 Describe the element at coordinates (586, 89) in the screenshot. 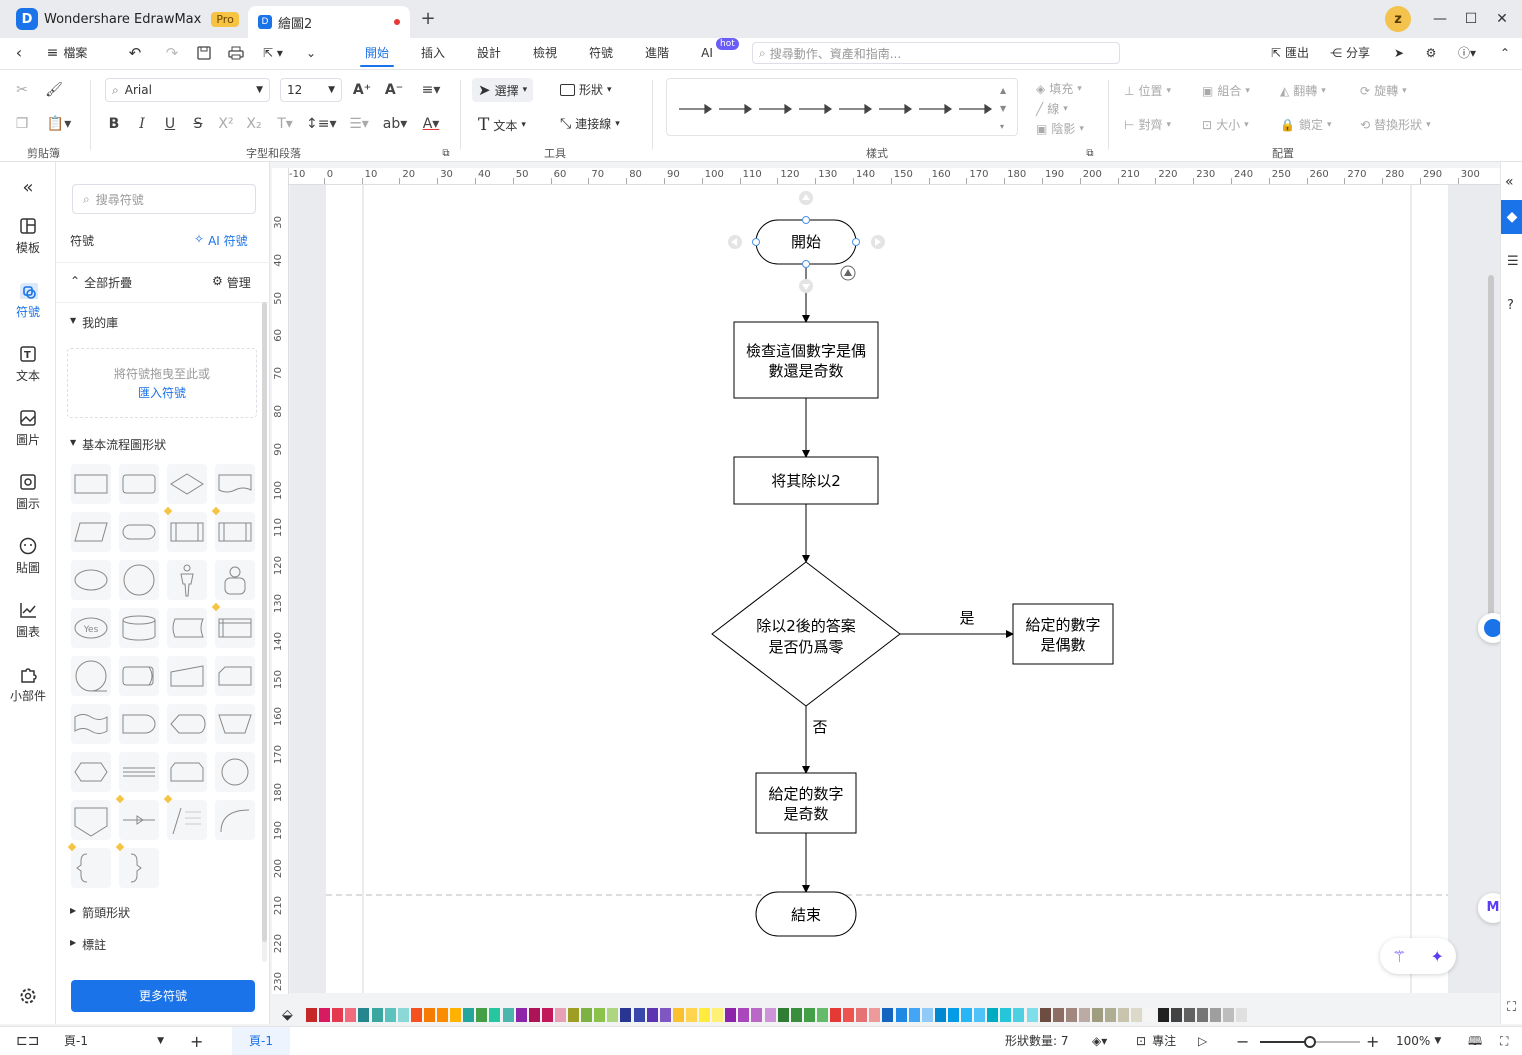

I see `shape-tool: 形狀 ▾` at that location.